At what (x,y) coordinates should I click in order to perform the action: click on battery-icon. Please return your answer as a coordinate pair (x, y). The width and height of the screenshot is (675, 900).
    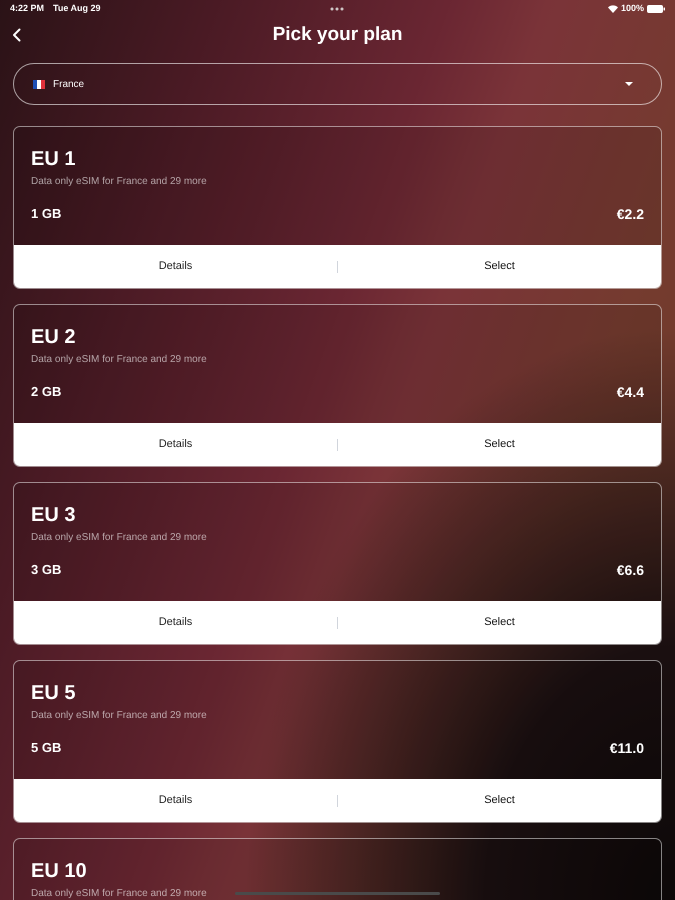
    Looking at the image, I should click on (656, 9).